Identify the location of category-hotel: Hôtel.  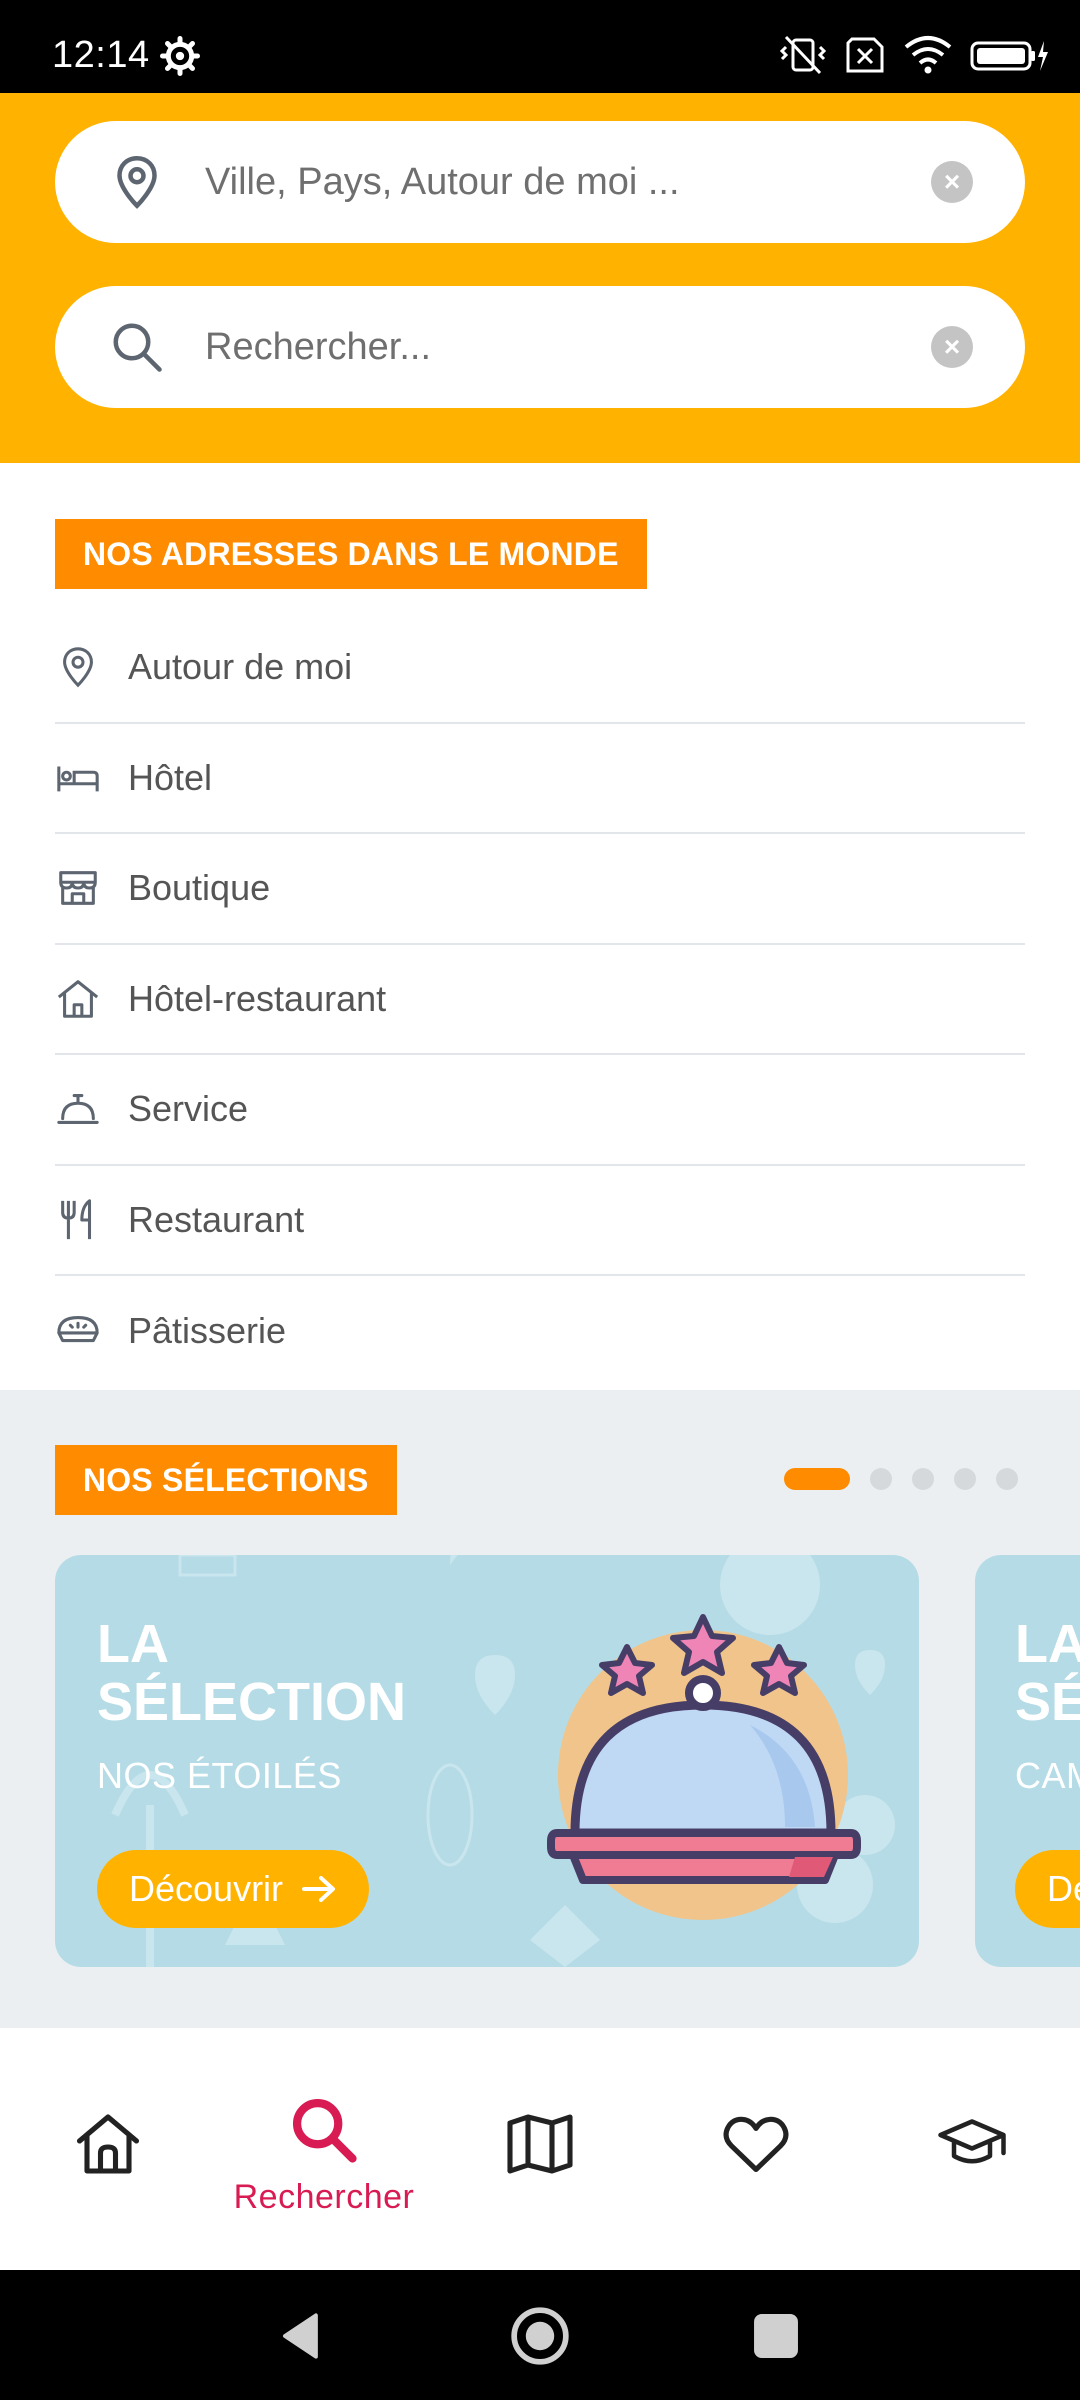
(540, 779).